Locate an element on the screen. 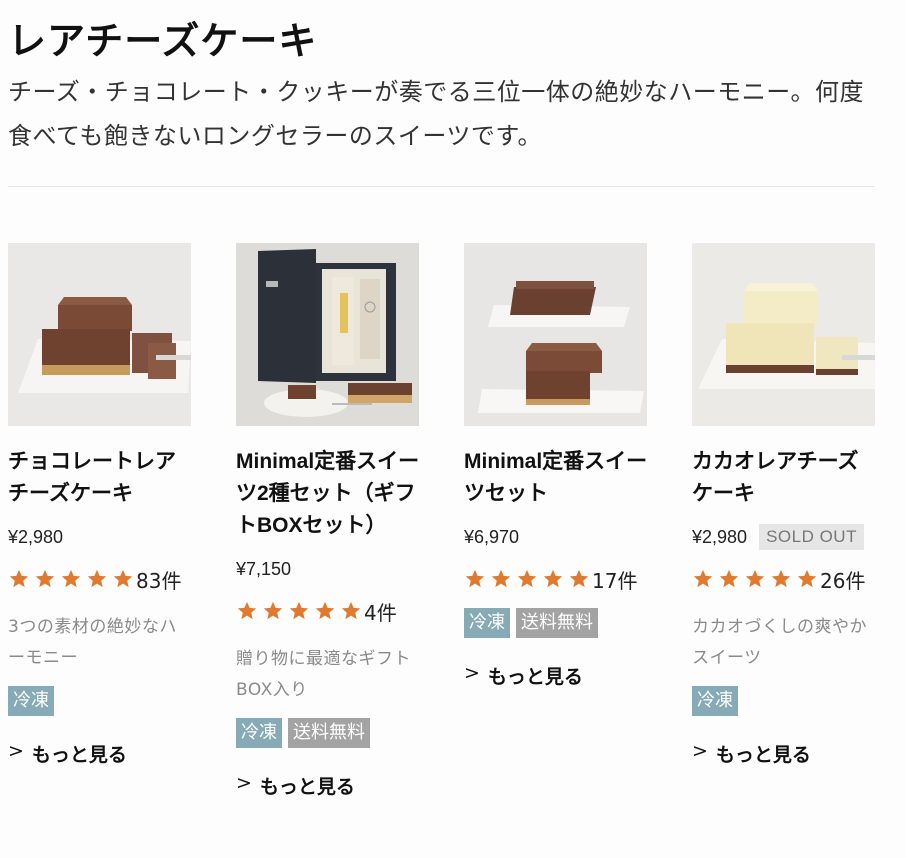 Image resolution: width=906 pixels, height=858 pixels. star-rating: 17件 is located at coordinates (556, 579).